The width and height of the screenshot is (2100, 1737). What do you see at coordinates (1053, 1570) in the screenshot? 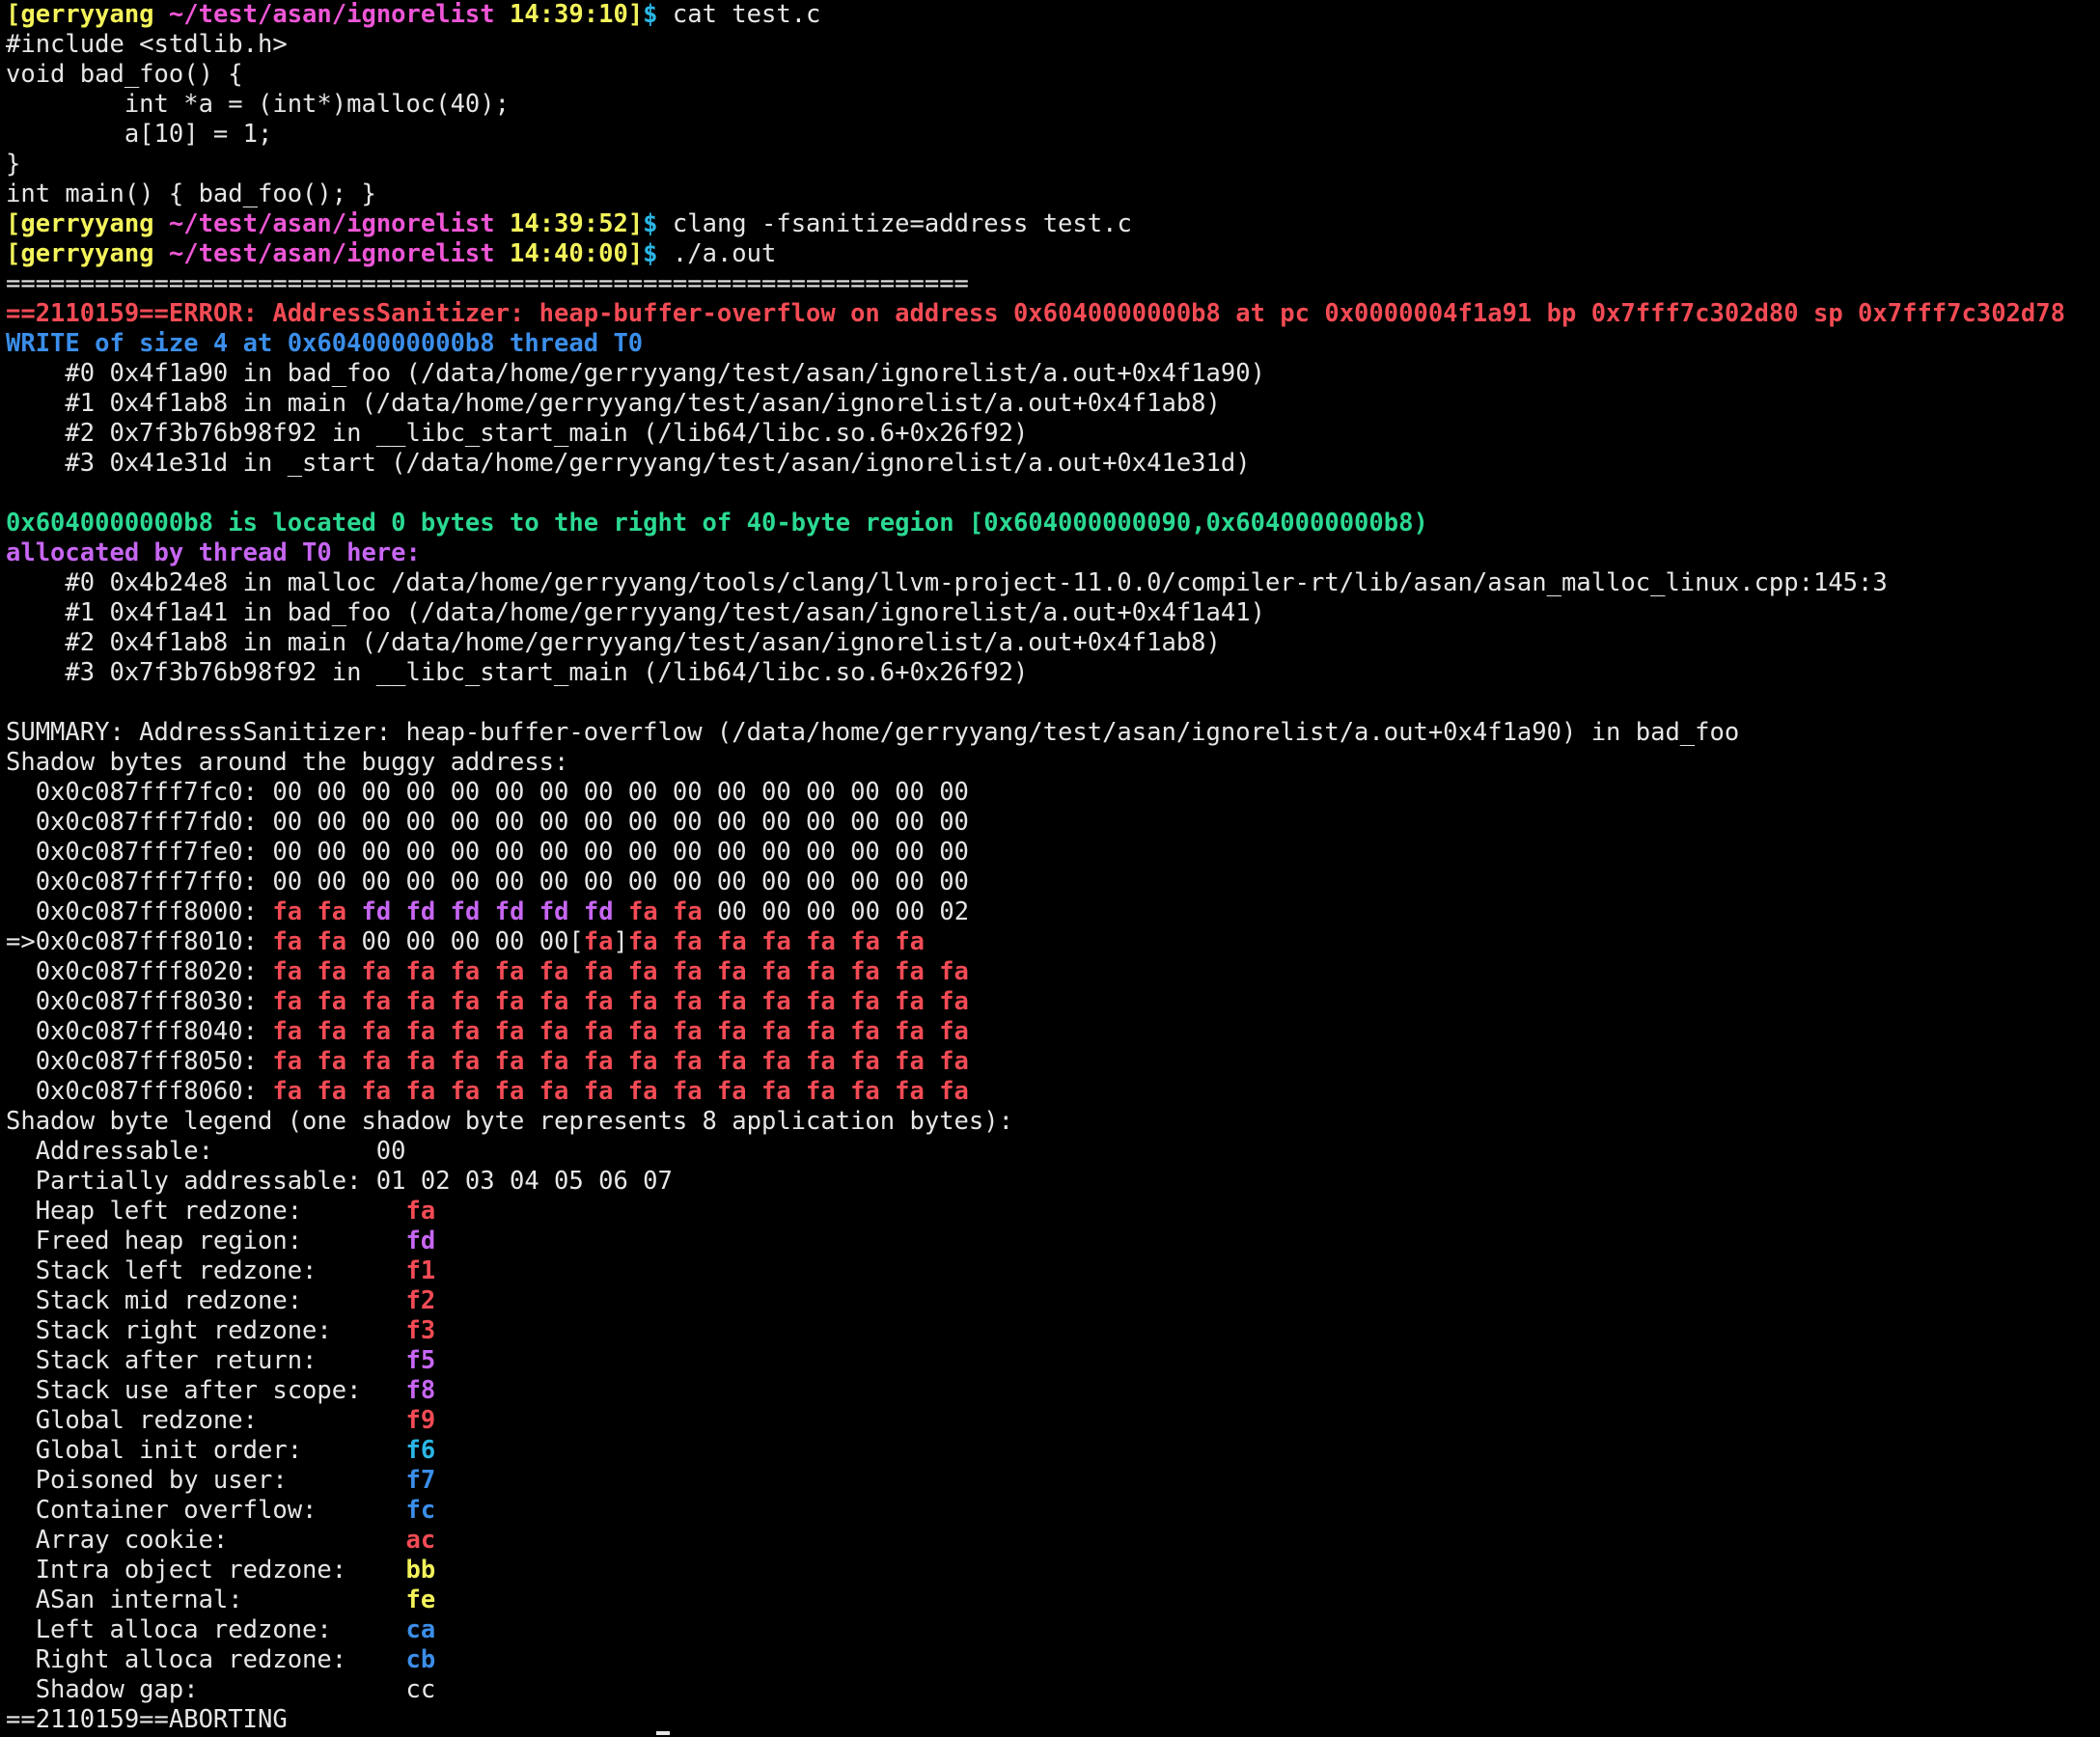
I see `terminal-line: Intra object redzone: bb` at bounding box center [1053, 1570].